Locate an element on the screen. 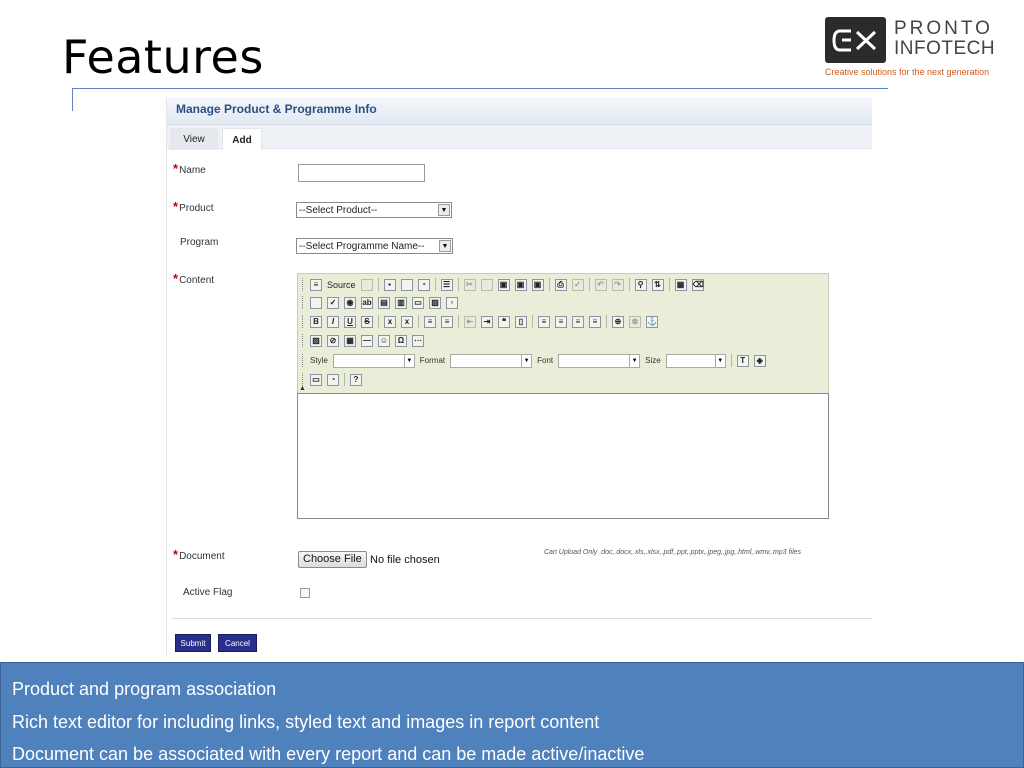 The image size is (1024, 768). font-combo: ▼ is located at coordinates (599, 360).